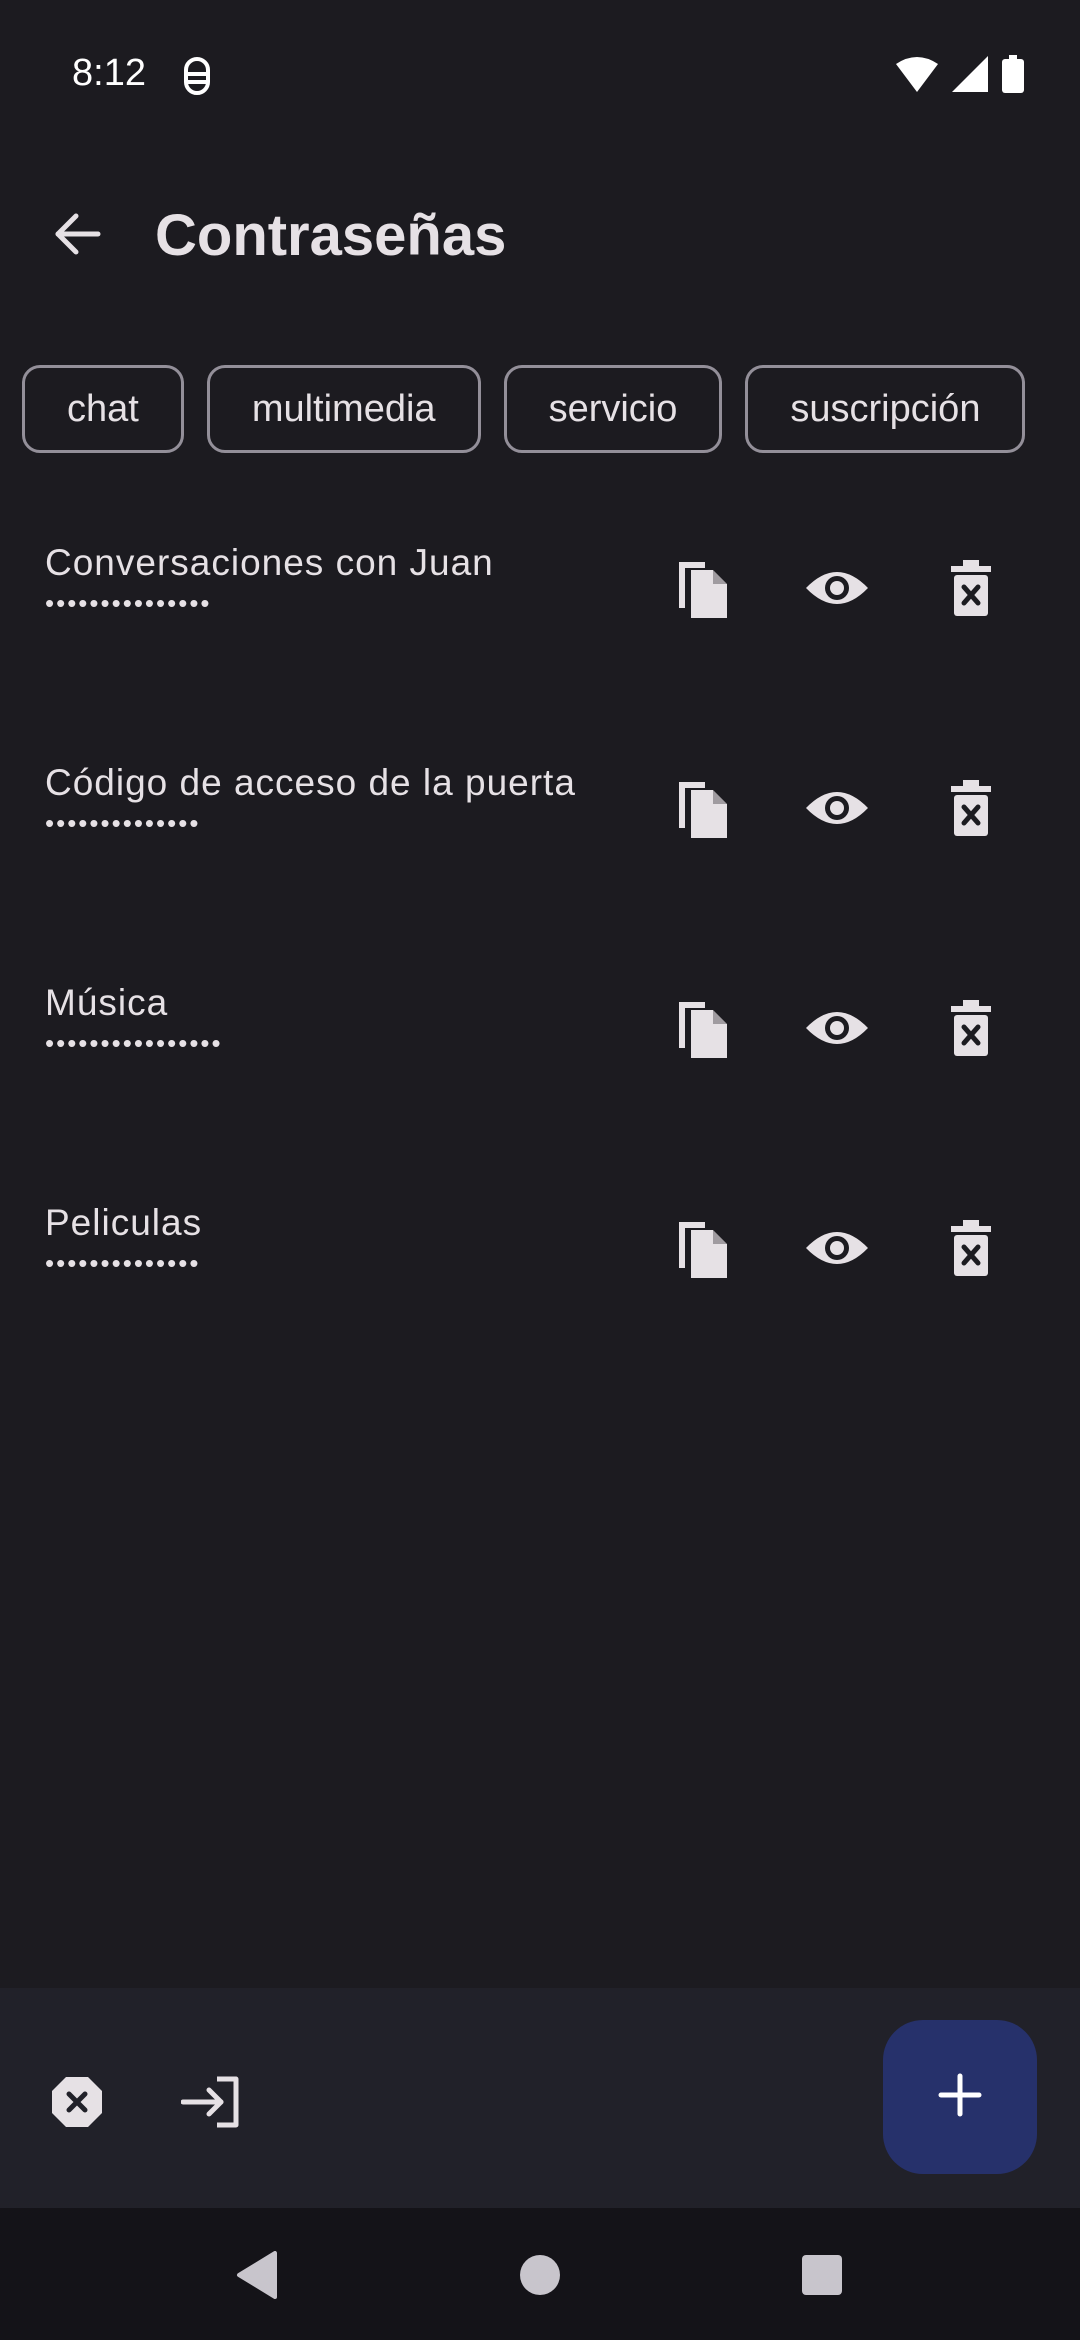 Image resolution: width=1080 pixels, height=2340 pixels. I want to click on plus-icon, so click(960, 2097).